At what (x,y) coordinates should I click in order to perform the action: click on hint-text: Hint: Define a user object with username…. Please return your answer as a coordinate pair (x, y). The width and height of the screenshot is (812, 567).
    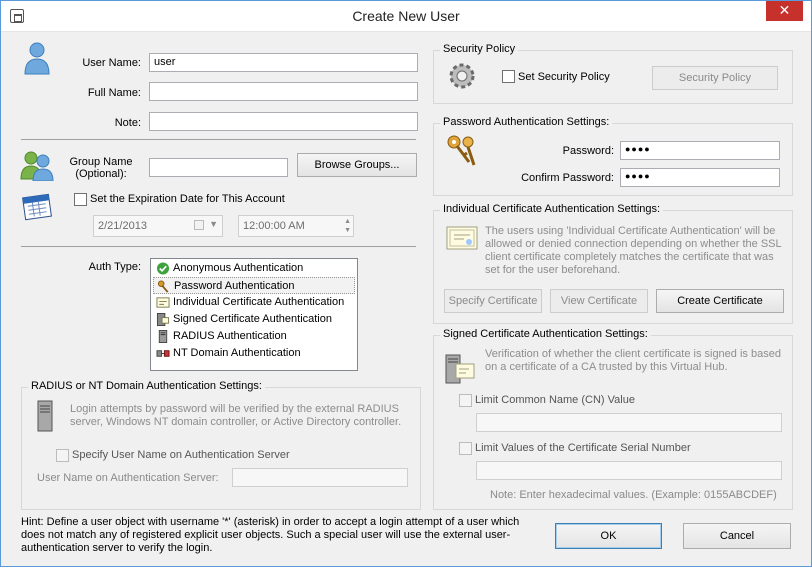
    Looking at the image, I should click on (270, 535).